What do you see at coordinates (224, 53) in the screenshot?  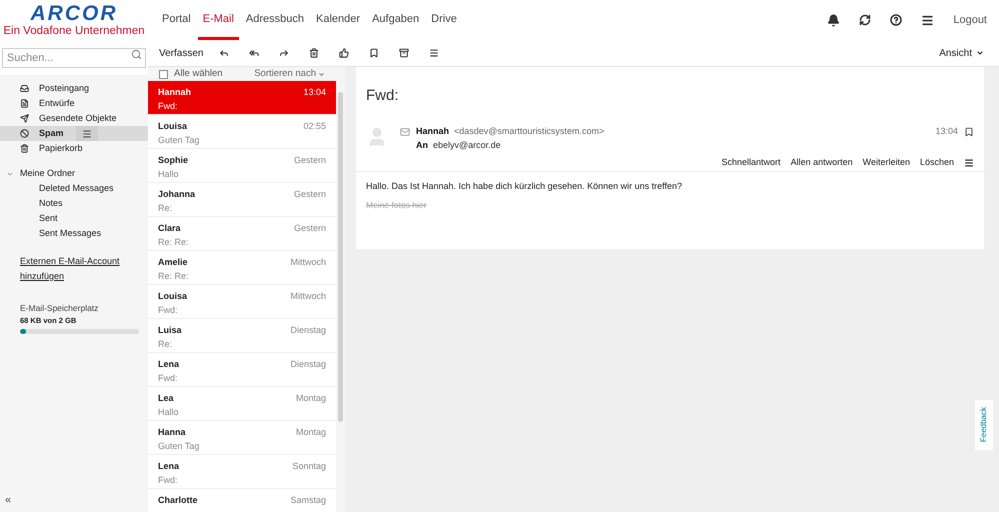 I see `reply-icon` at bounding box center [224, 53].